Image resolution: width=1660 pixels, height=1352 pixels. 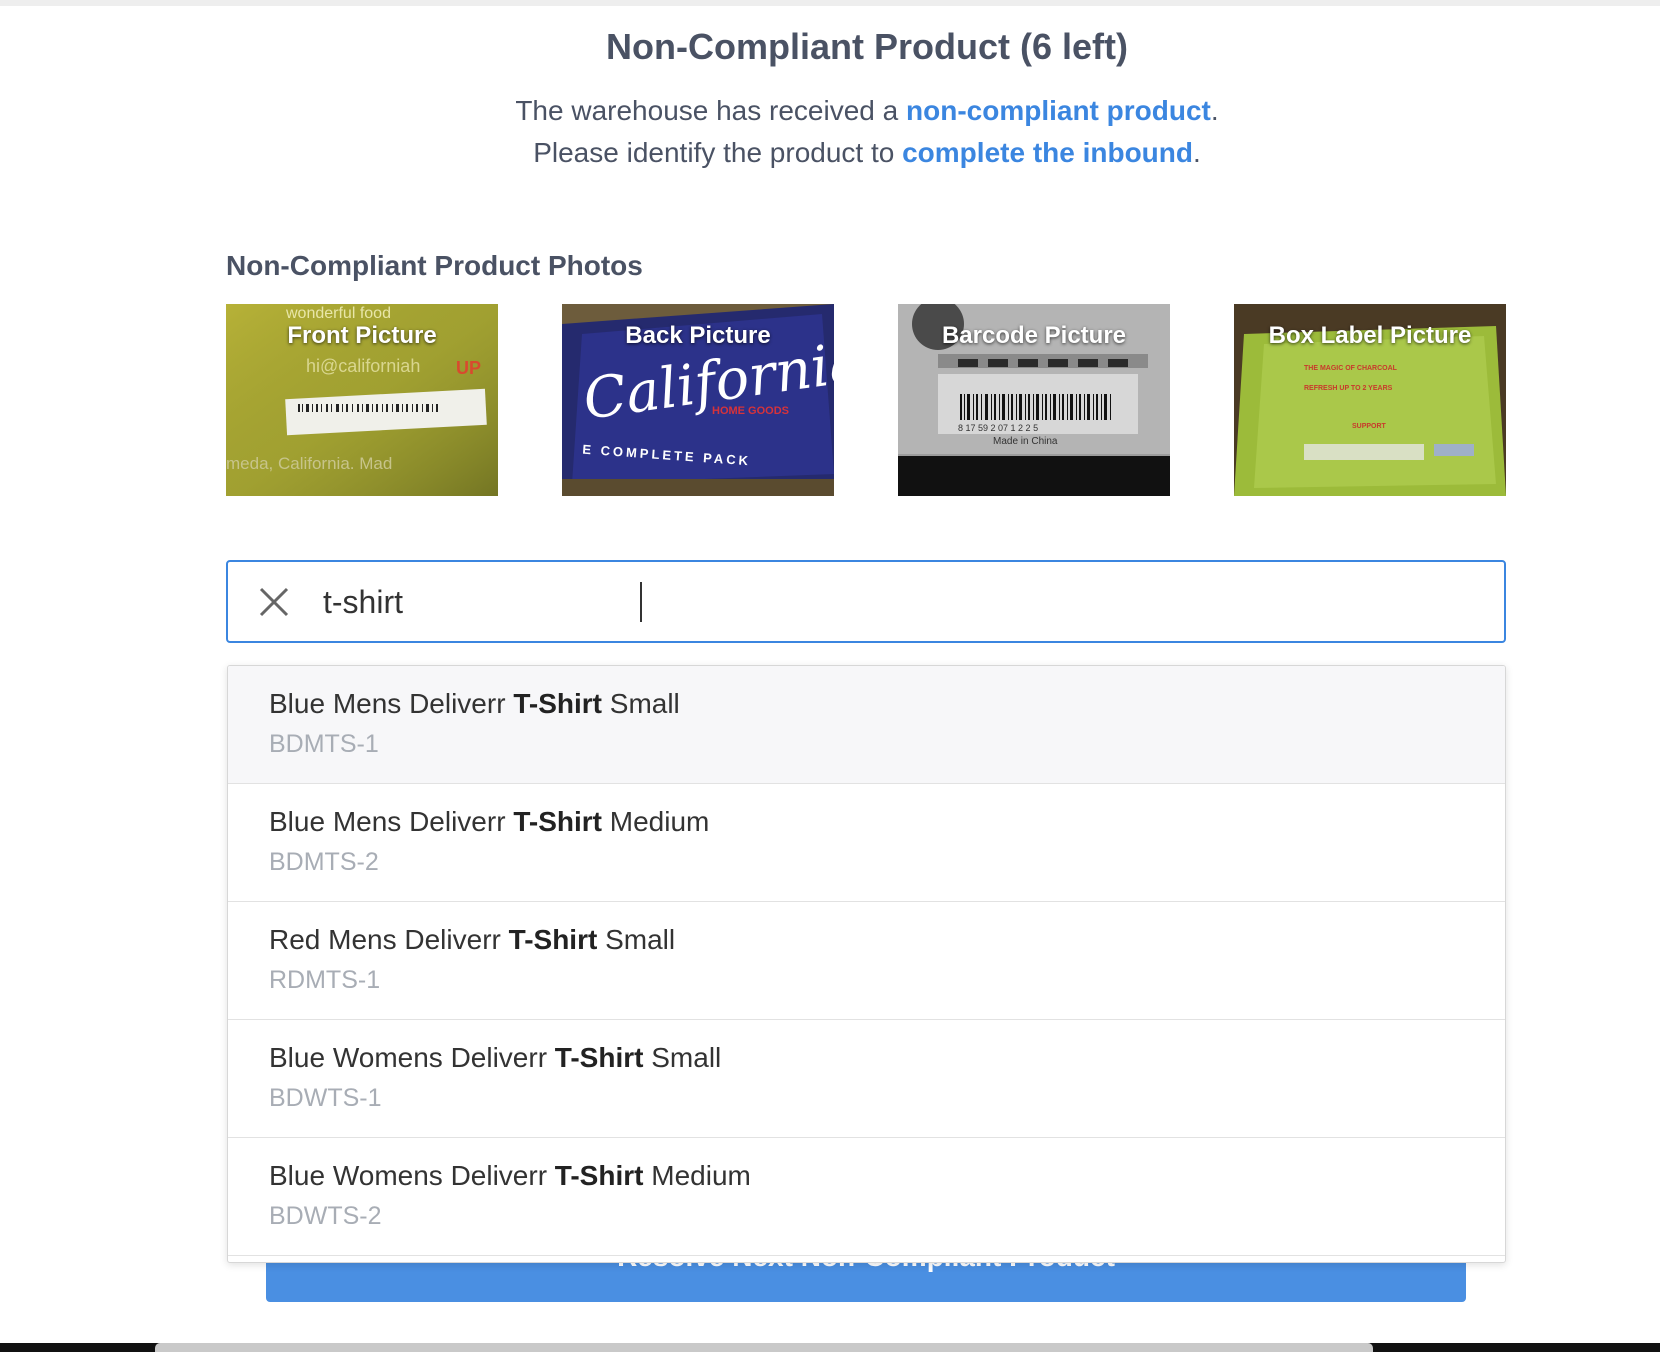 I want to click on close-icon, so click(x=274, y=602).